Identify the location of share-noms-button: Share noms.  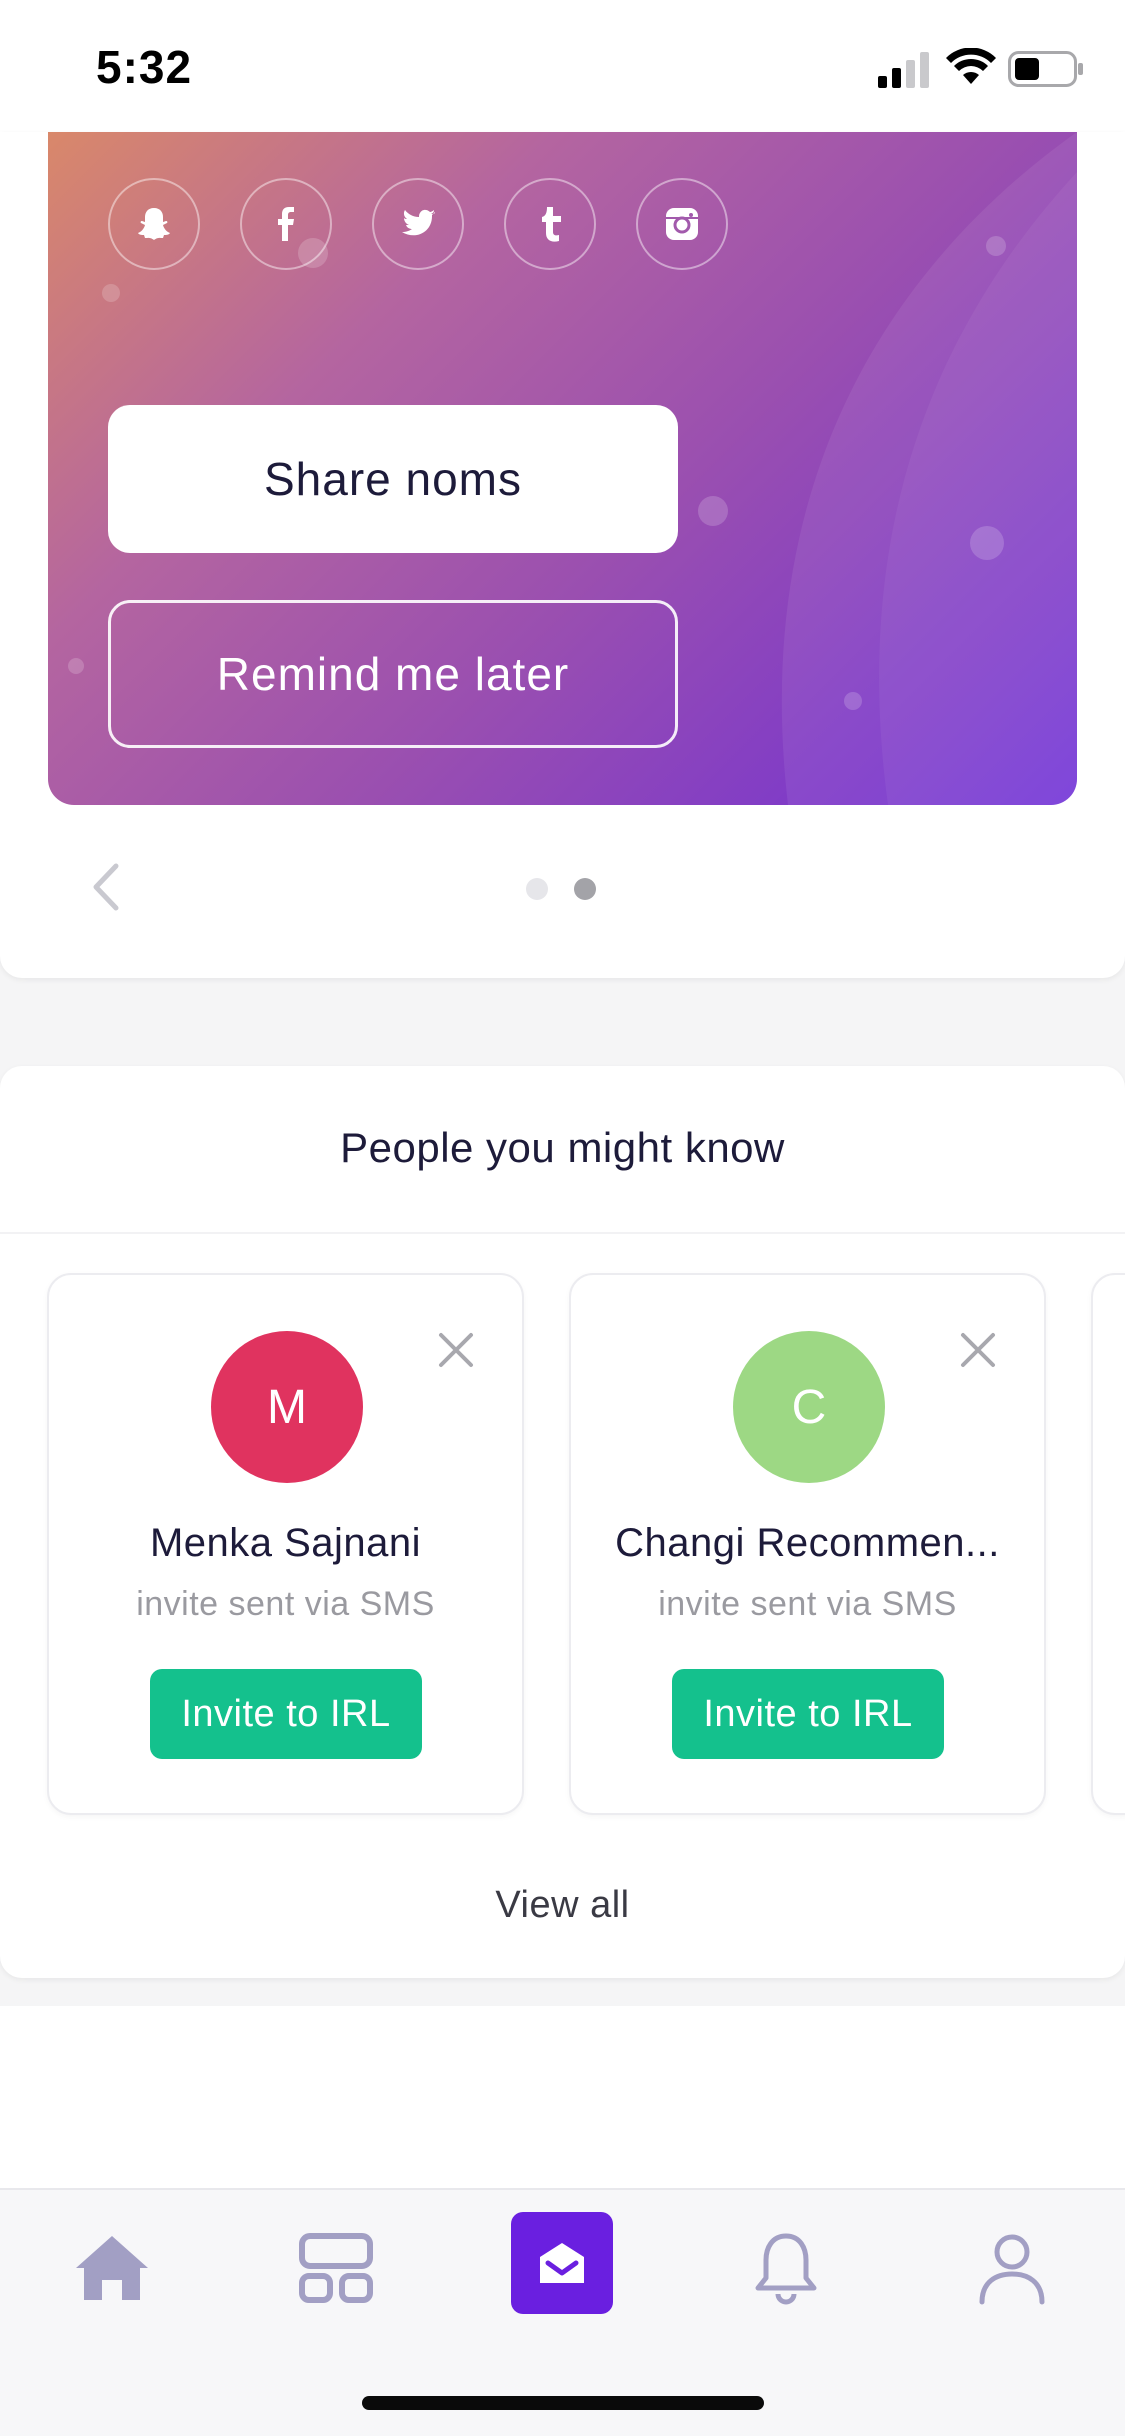
(393, 479).